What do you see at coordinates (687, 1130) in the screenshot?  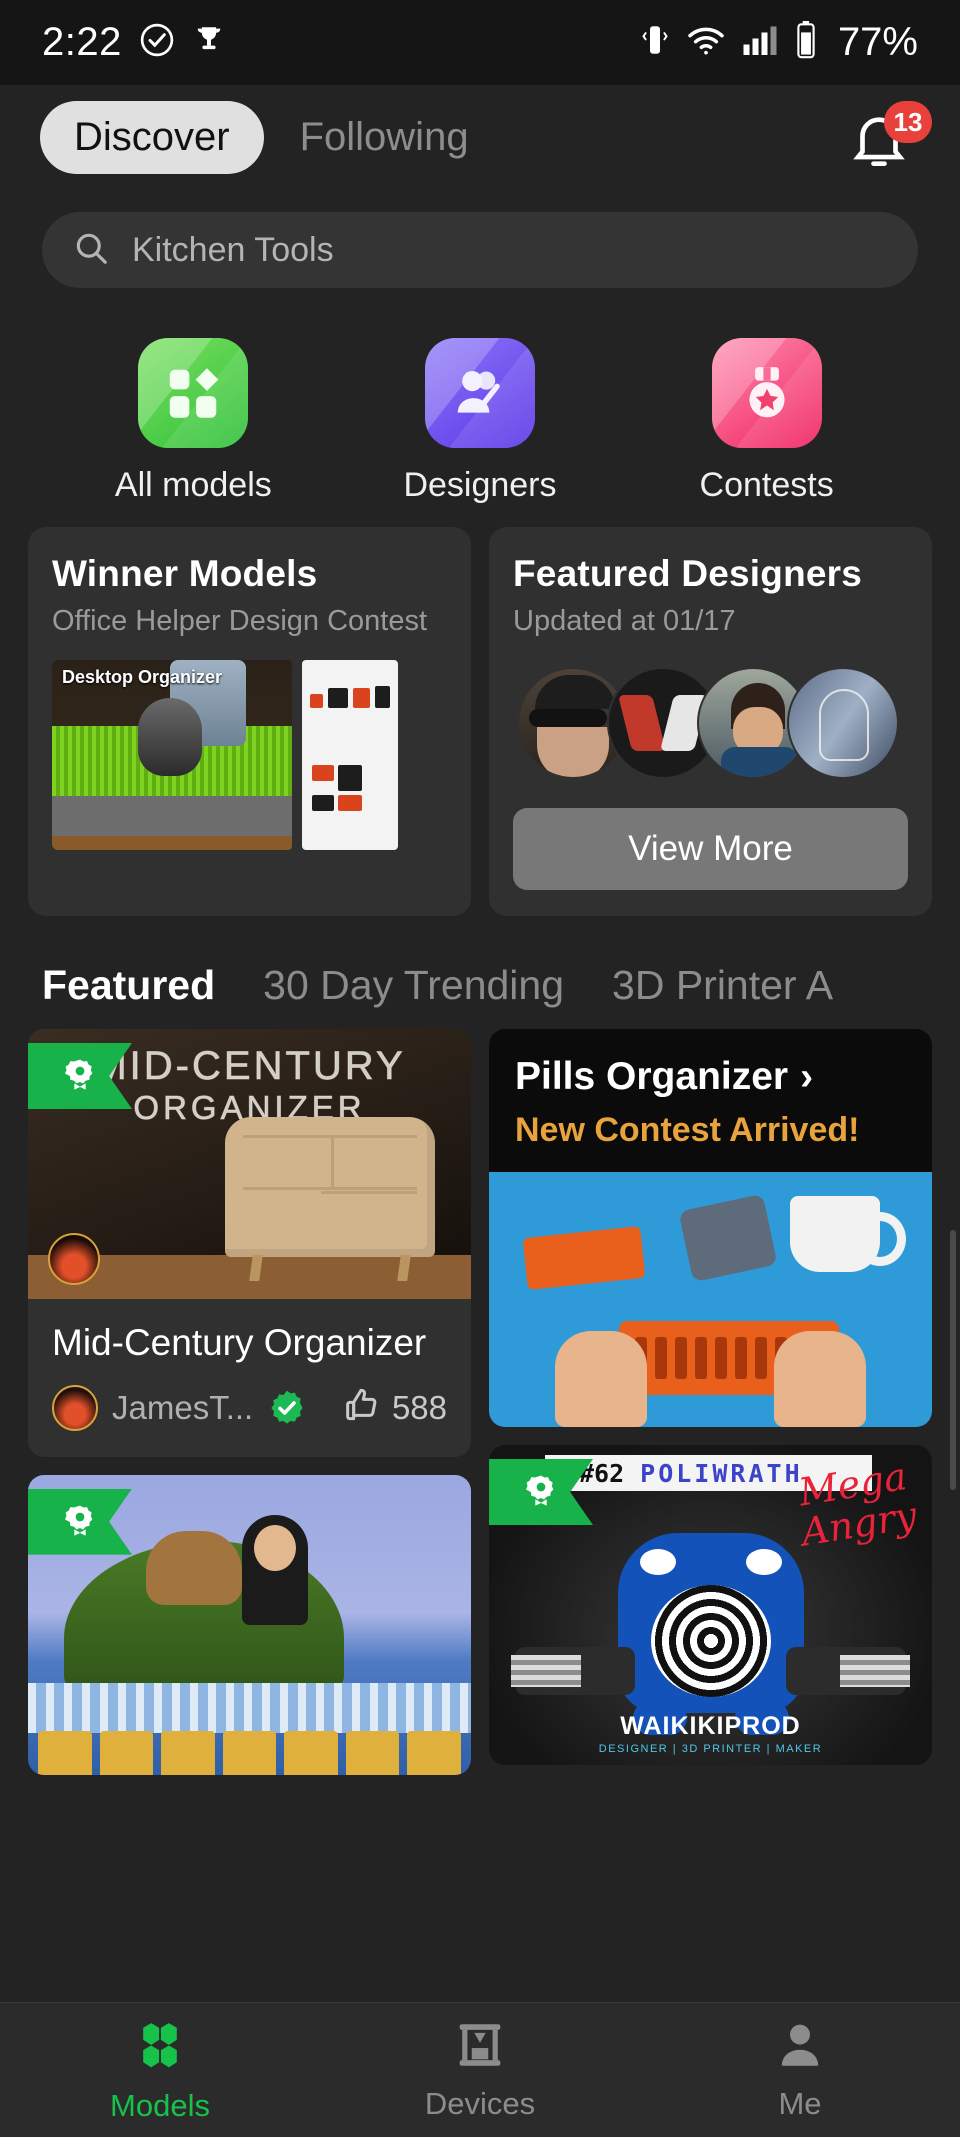 I see `contest-subtitle: New Contest Arrived!` at bounding box center [687, 1130].